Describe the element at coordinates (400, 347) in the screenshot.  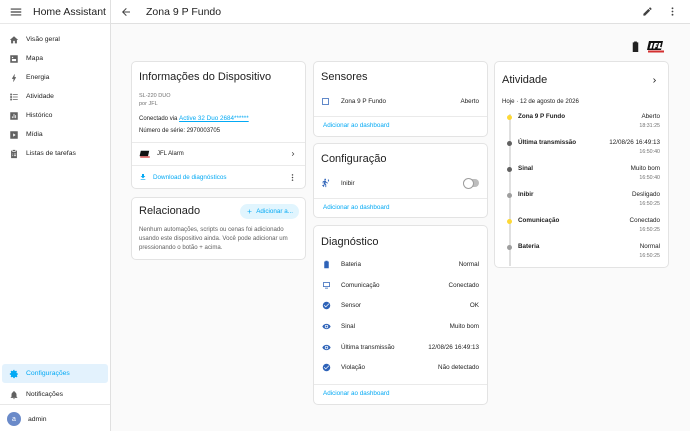
I see `diagnostic-row: Última transmissão 12/08/26 16:49:13` at that location.